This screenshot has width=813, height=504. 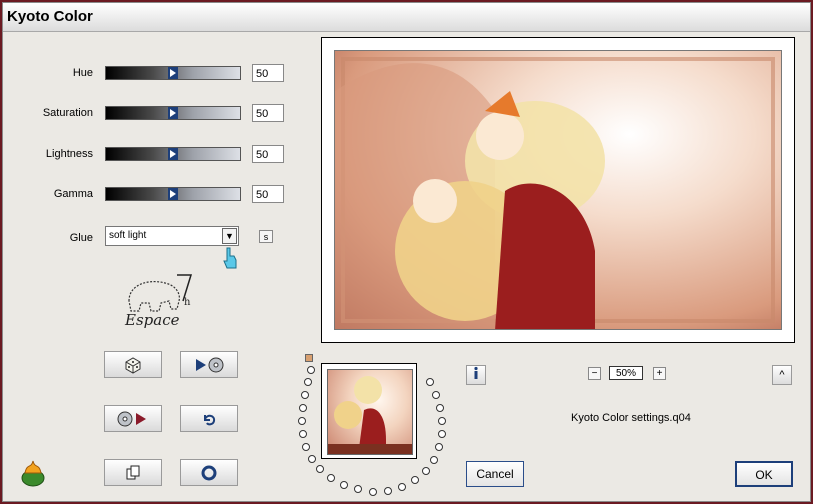 I want to click on cancel-button: Cancel, so click(x=495, y=474).